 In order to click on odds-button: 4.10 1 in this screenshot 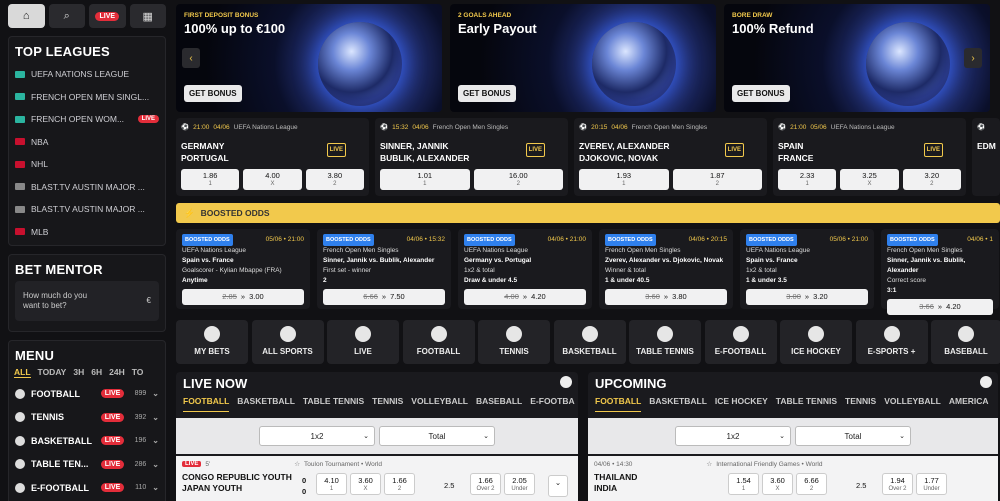, I will do `click(331, 484)`.